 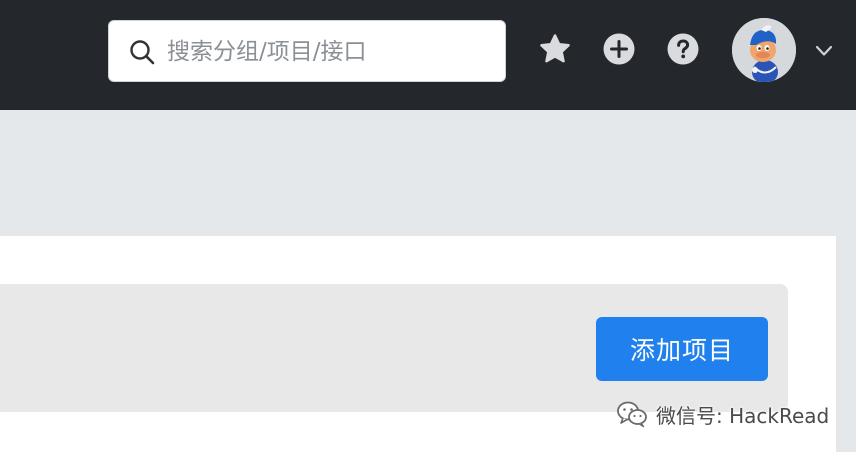 I want to click on watermark-text: 微信号: HackRead, so click(x=743, y=415).